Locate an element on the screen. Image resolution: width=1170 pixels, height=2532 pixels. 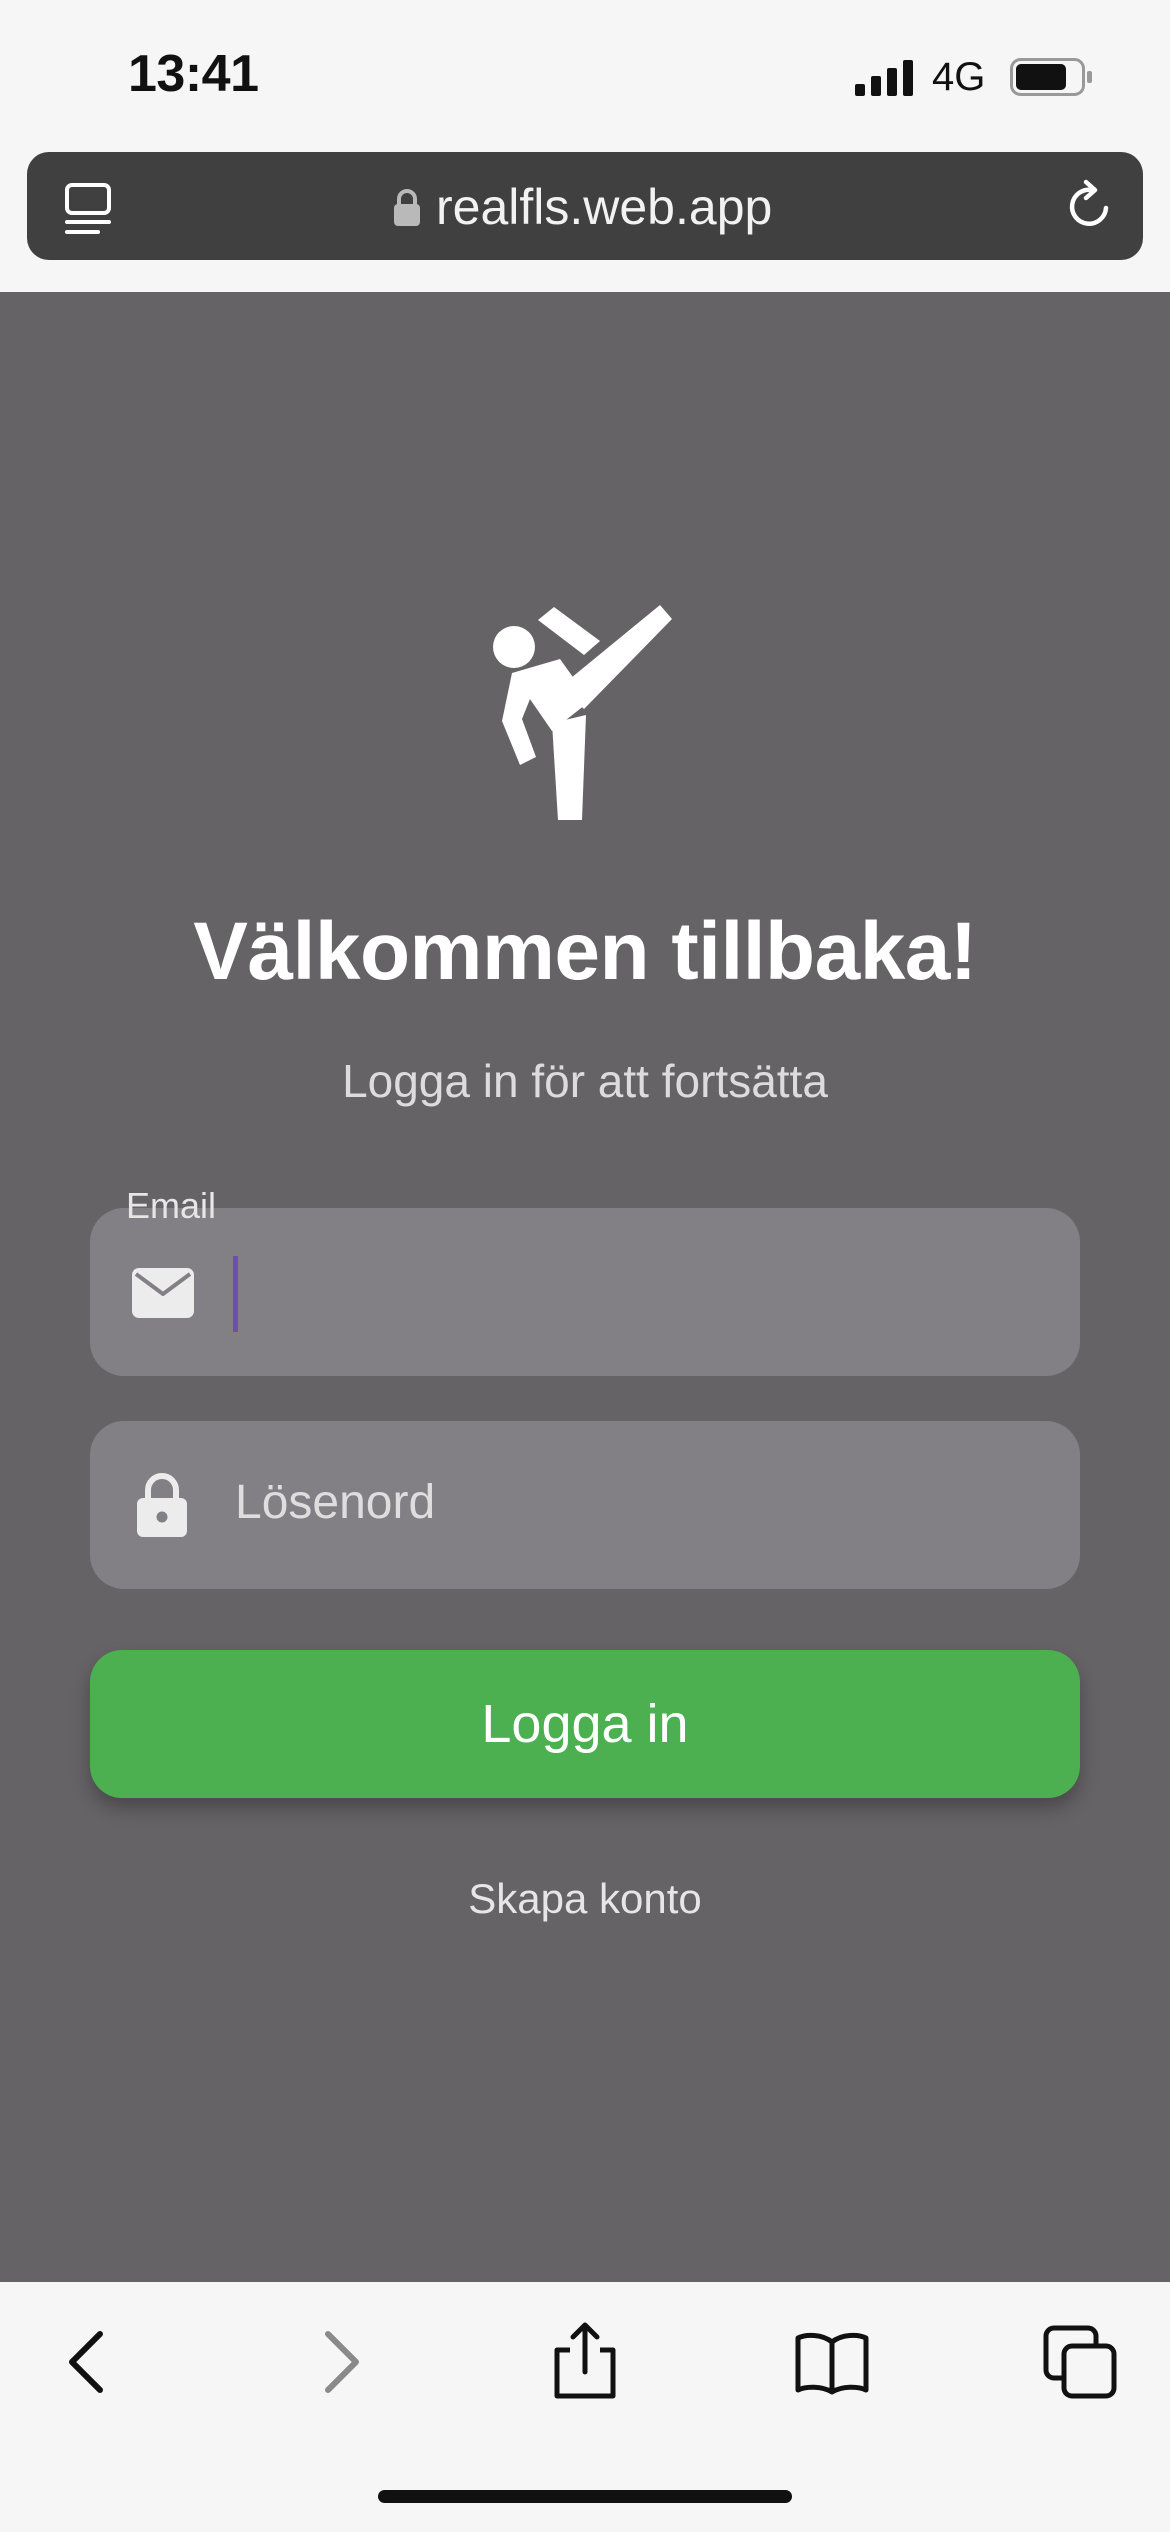
url-text: realfls.web.app is located at coordinates (604, 207).